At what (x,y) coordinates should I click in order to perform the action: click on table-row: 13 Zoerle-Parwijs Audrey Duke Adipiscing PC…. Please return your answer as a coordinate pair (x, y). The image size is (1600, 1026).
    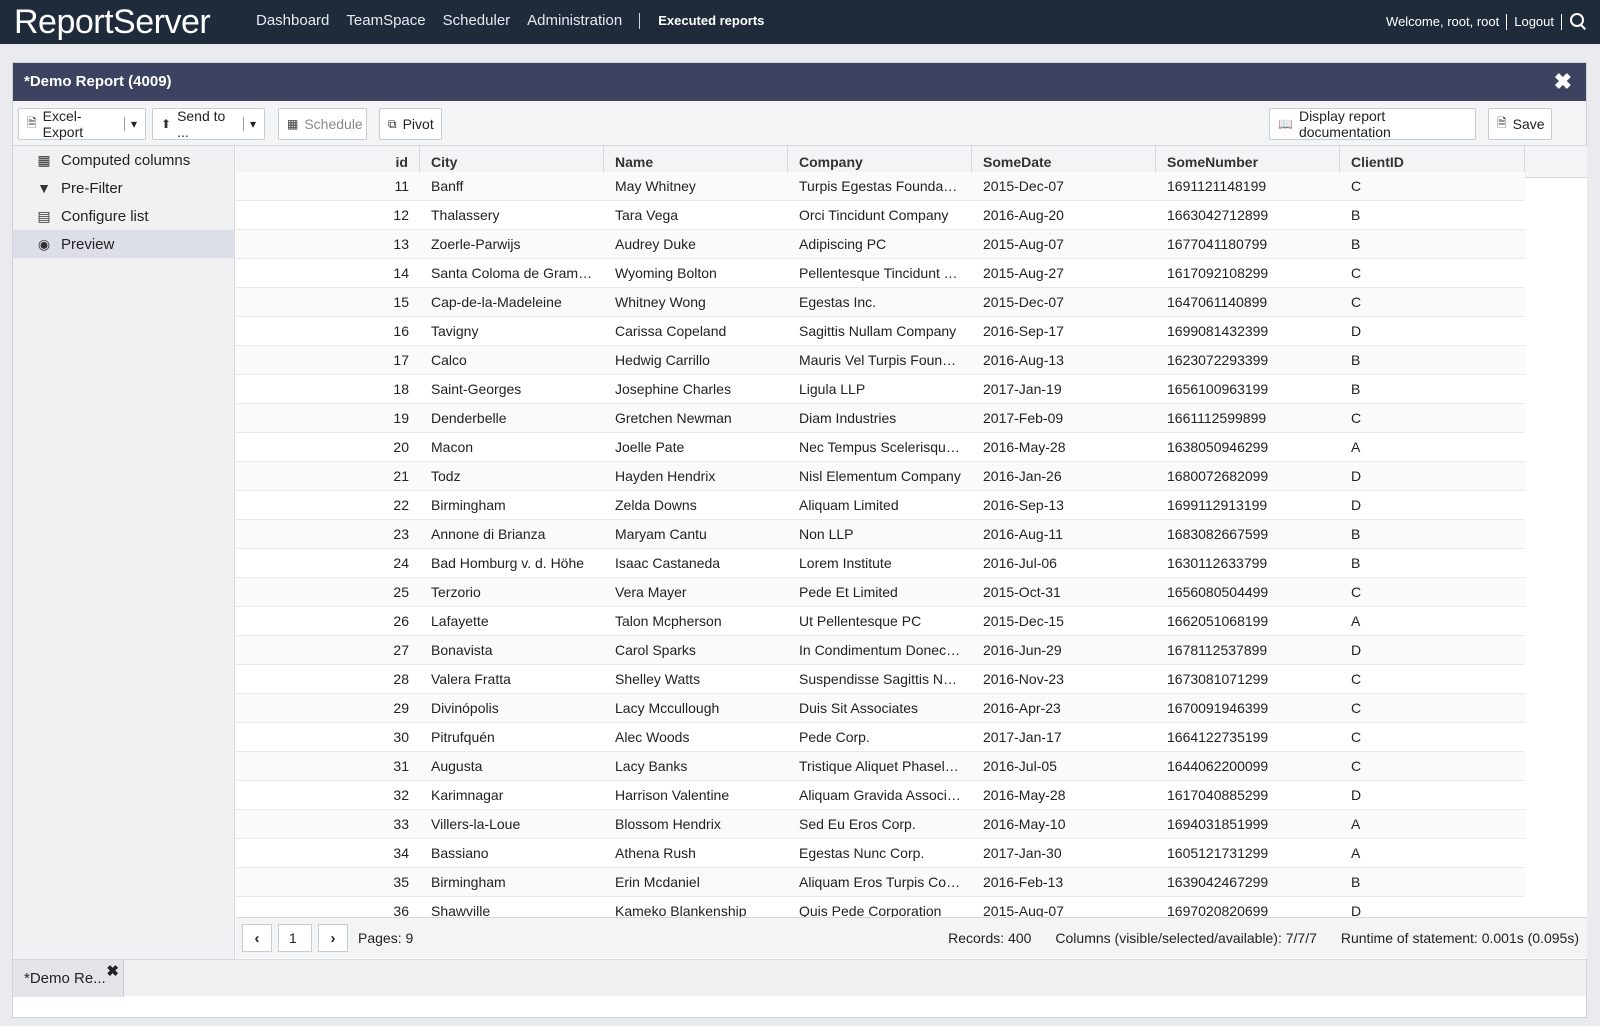
    Looking at the image, I should click on (880, 244).